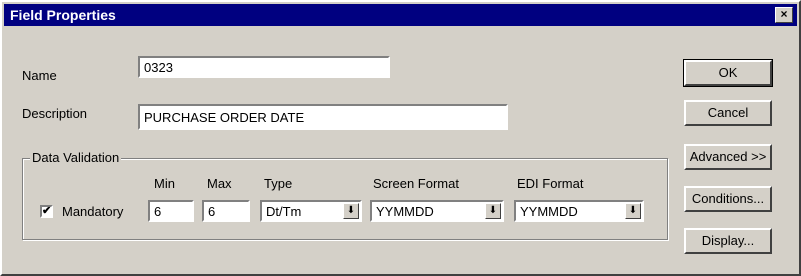 This screenshot has width=801, height=276. What do you see at coordinates (579, 211) in the screenshot?
I see `edi-format-select: YYMMDD ⬇` at bounding box center [579, 211].